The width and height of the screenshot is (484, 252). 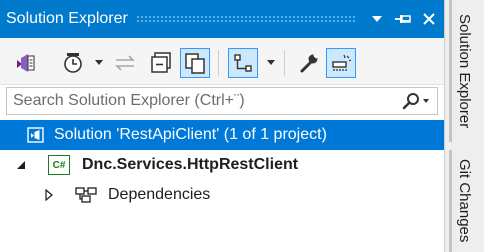 I want to click on csharp-badge-text: C#, so click(x=59, y=165).